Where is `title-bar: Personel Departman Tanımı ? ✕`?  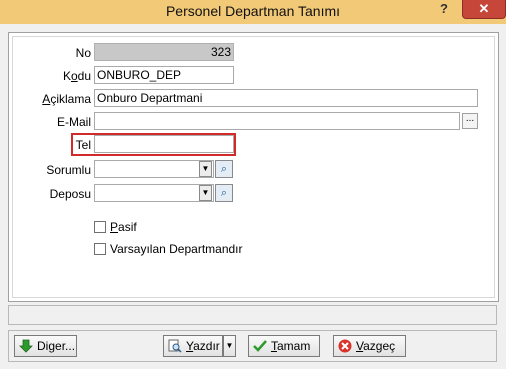
title-bar: Personel Departman Tanımı ? ✕ is located at coordinates (253, 12).